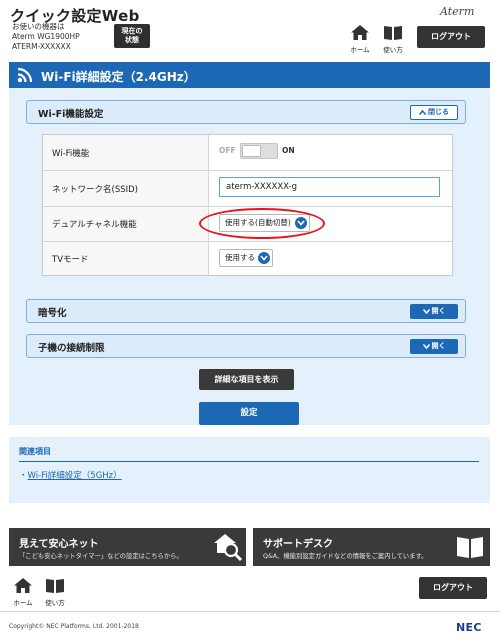  I want to click on banner-desc: Q&A、機能別設定ガイドなどの情報をご案内しています。, so click(345, 556).